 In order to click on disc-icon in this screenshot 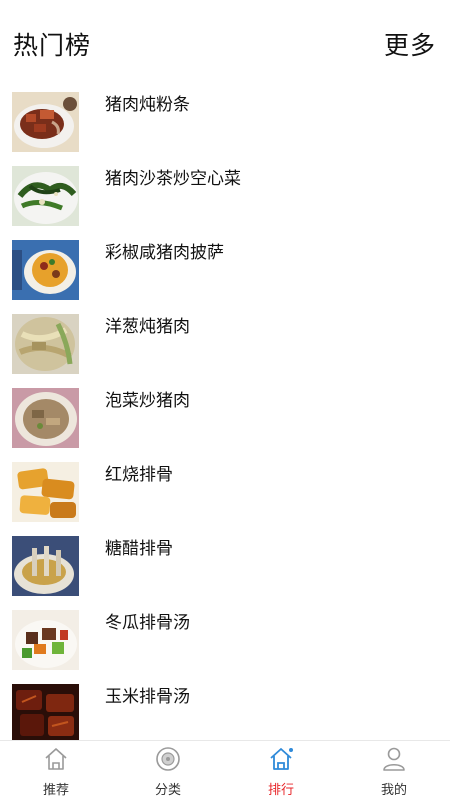, I will do `click(168, 759)`.